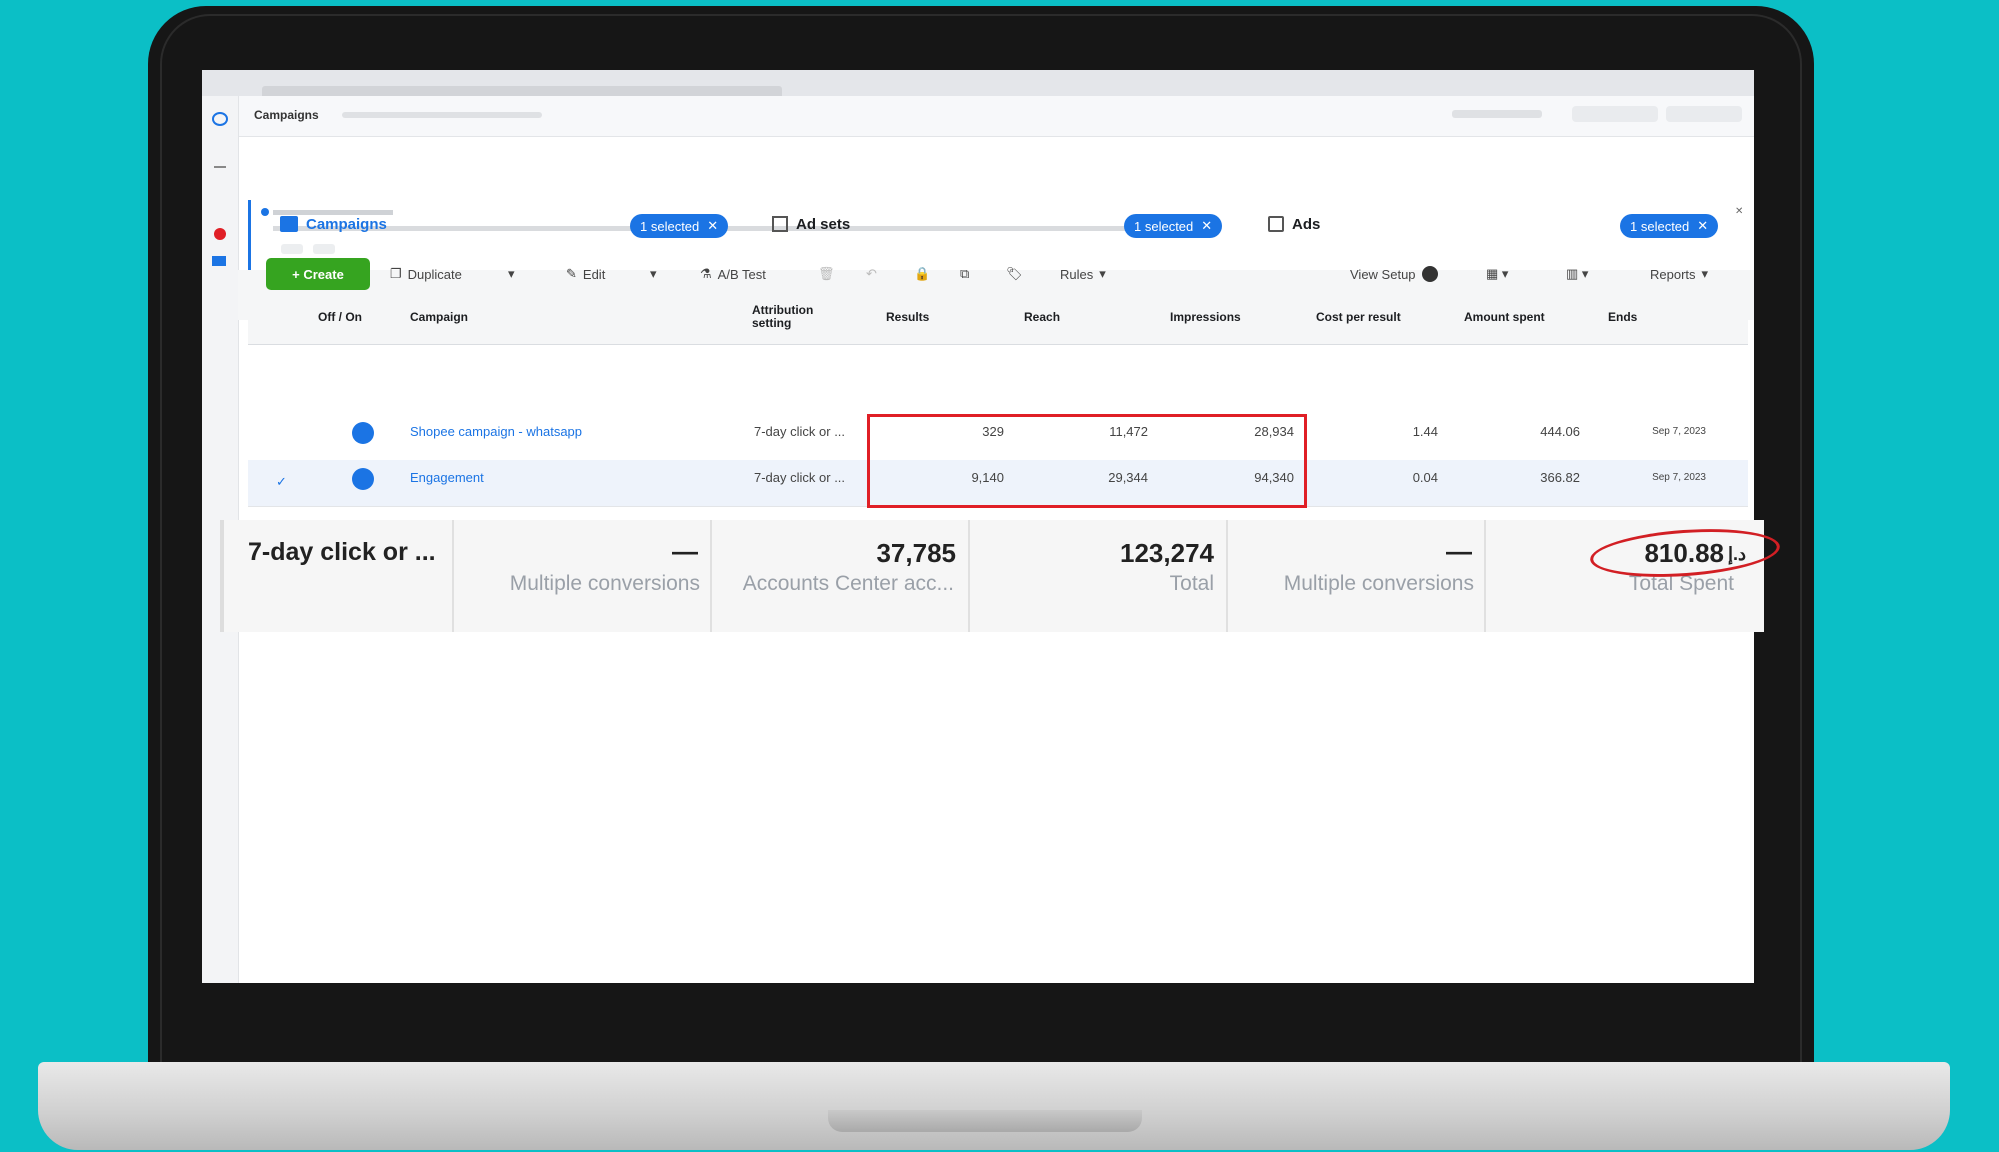 This screenshot has width=1999, height=1152. I want to click on edit-button: ✎ Edit, so click(585, 274).